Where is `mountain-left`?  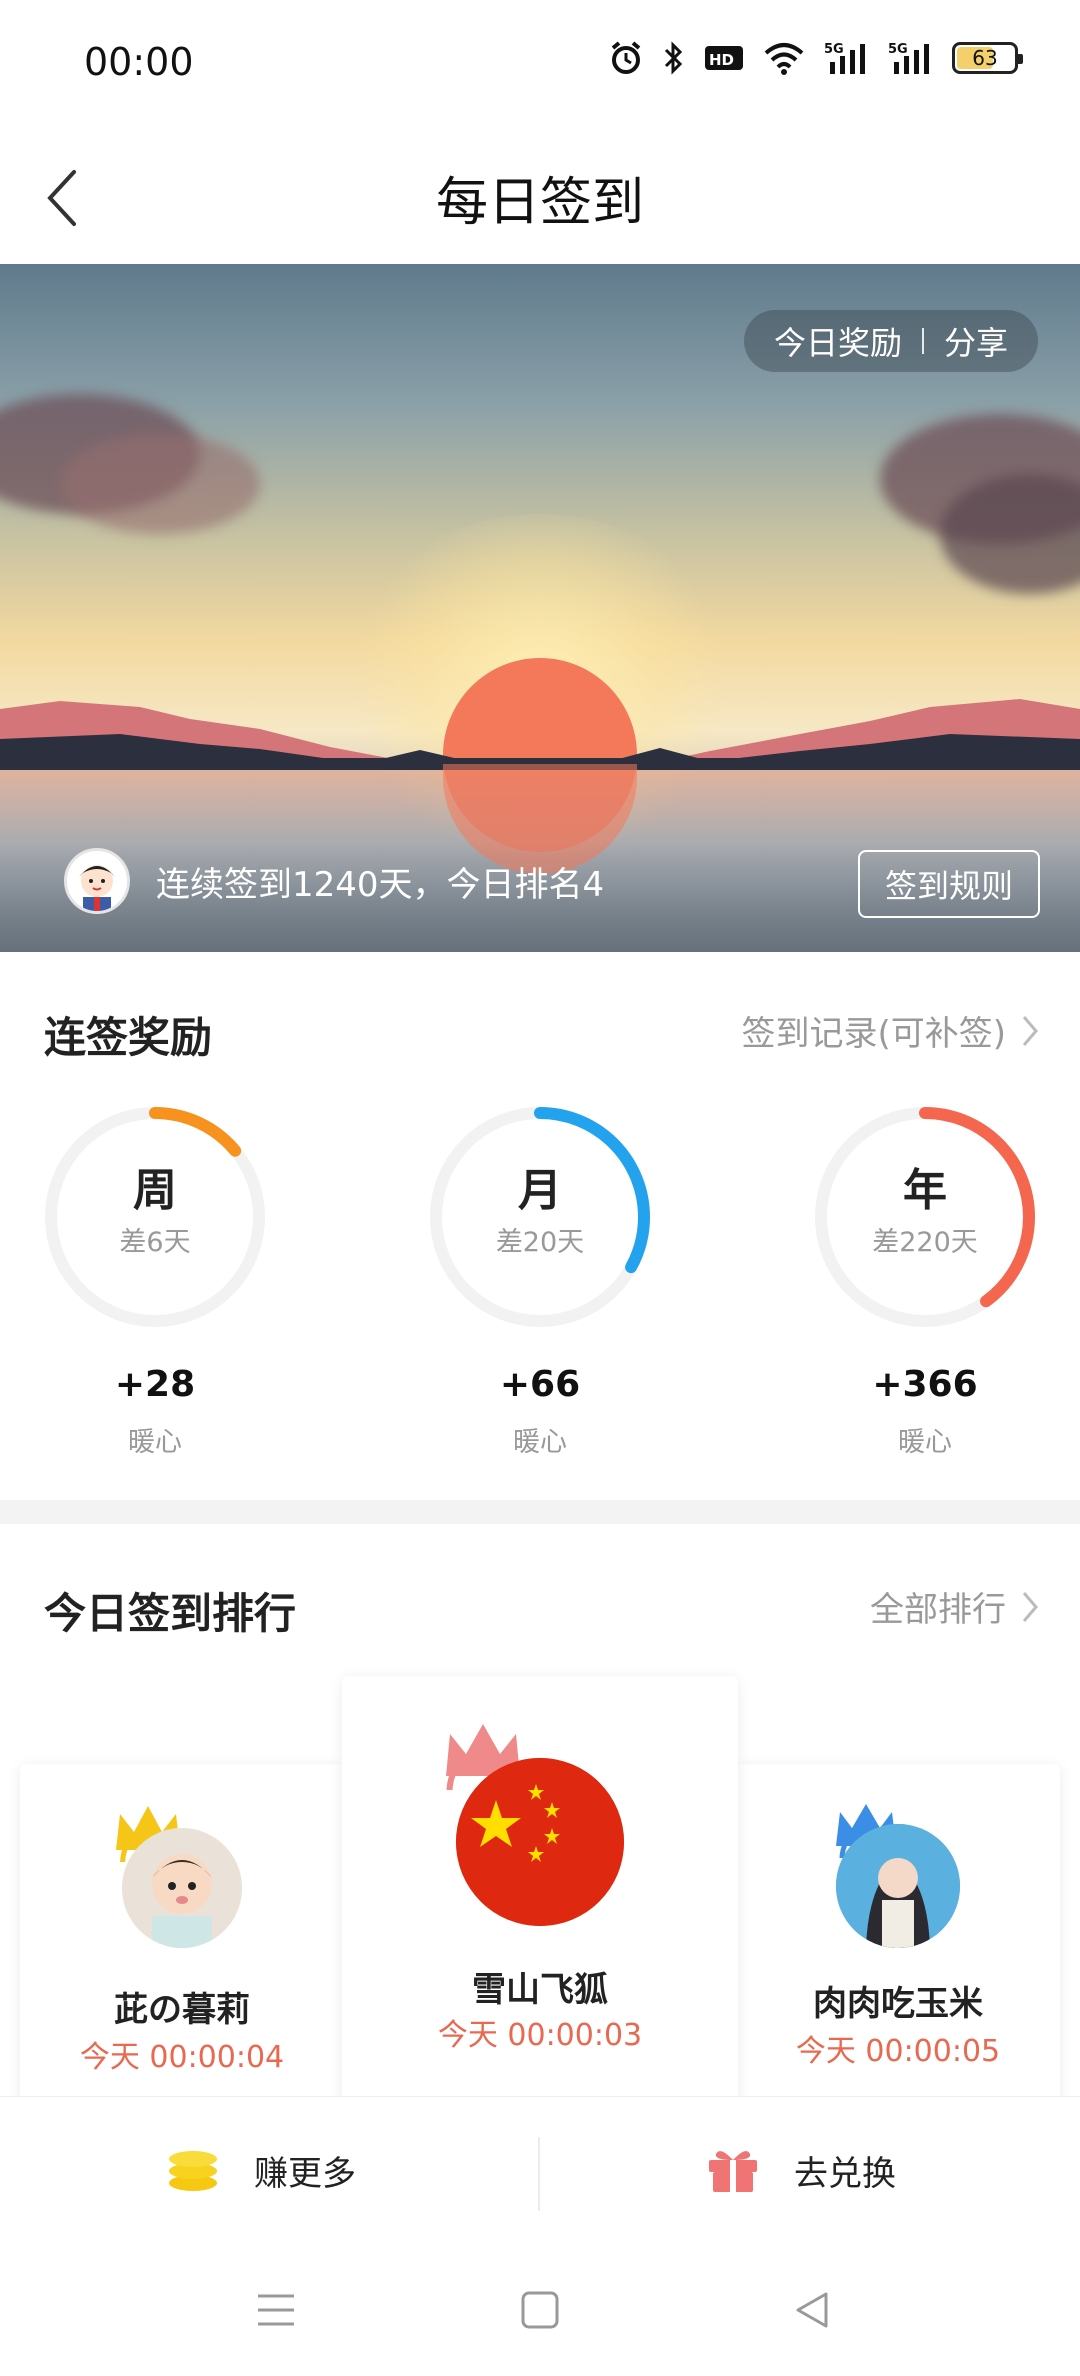
mountain-left is located at coordinates (210, 732).